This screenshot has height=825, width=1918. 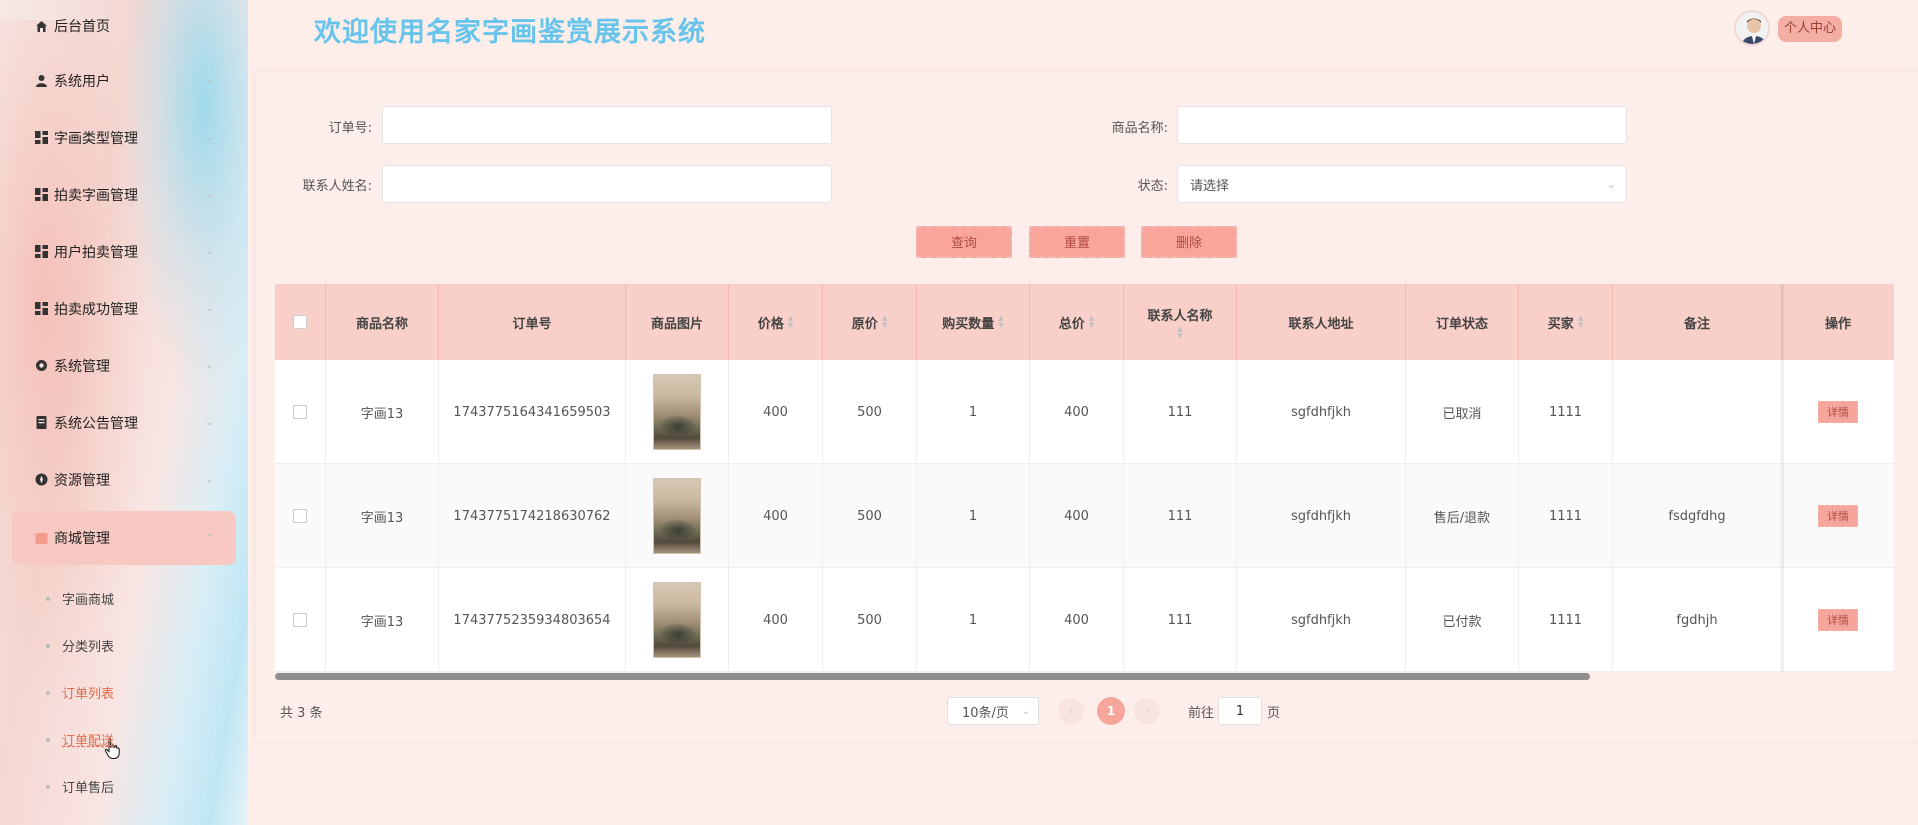 What do you see at coordinates (973, 620) in the screenshot?
I see `cell-quantity: 1` at bounding box center [973, 620].